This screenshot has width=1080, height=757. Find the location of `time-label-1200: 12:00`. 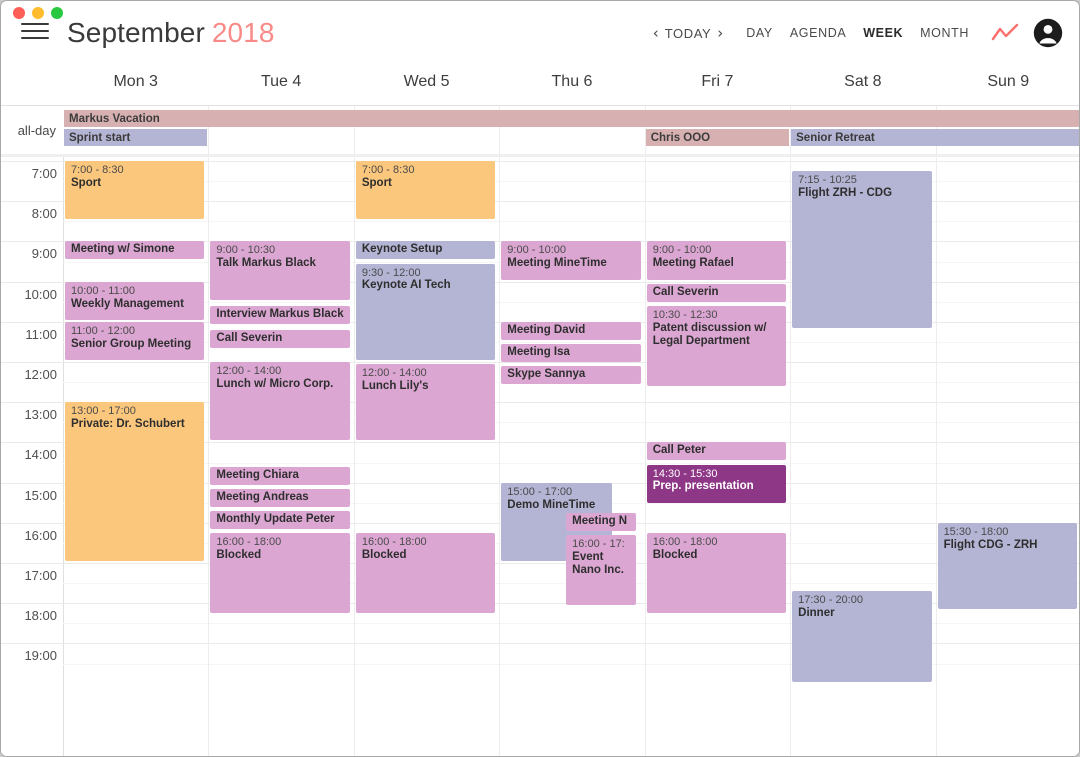

time-label-1200: 12:00 is located at coordinates (40, 374).